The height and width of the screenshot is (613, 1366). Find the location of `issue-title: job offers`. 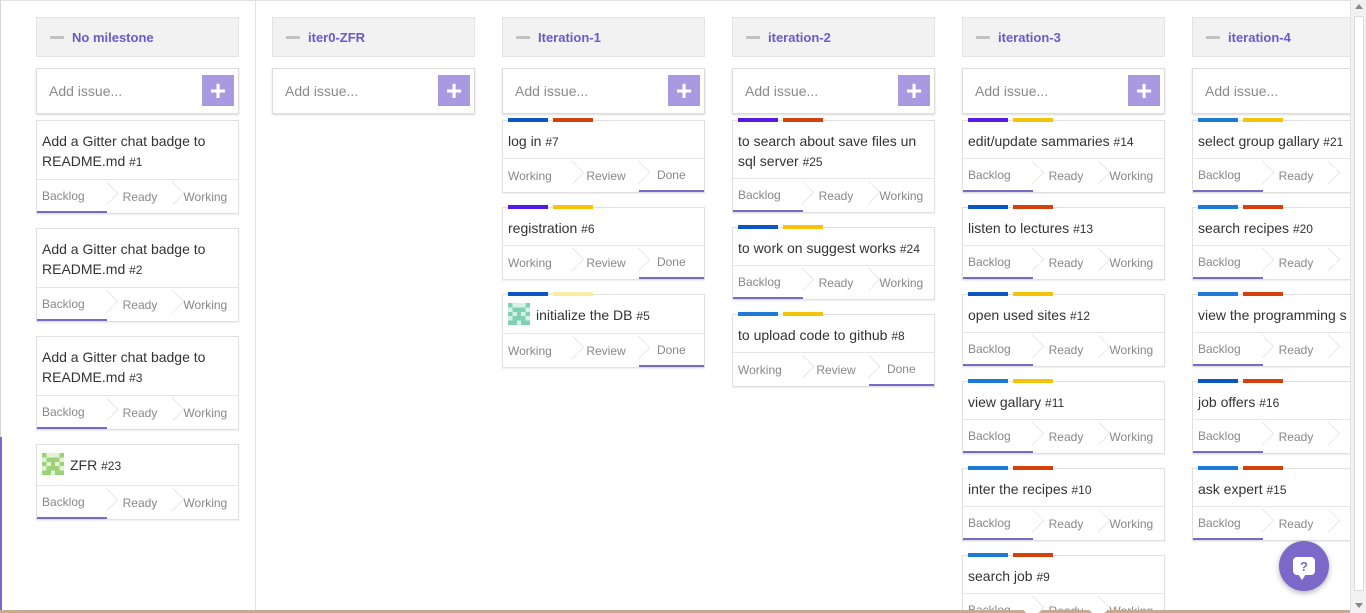

issue-title: job offers is located at coordinates (1226, 402).